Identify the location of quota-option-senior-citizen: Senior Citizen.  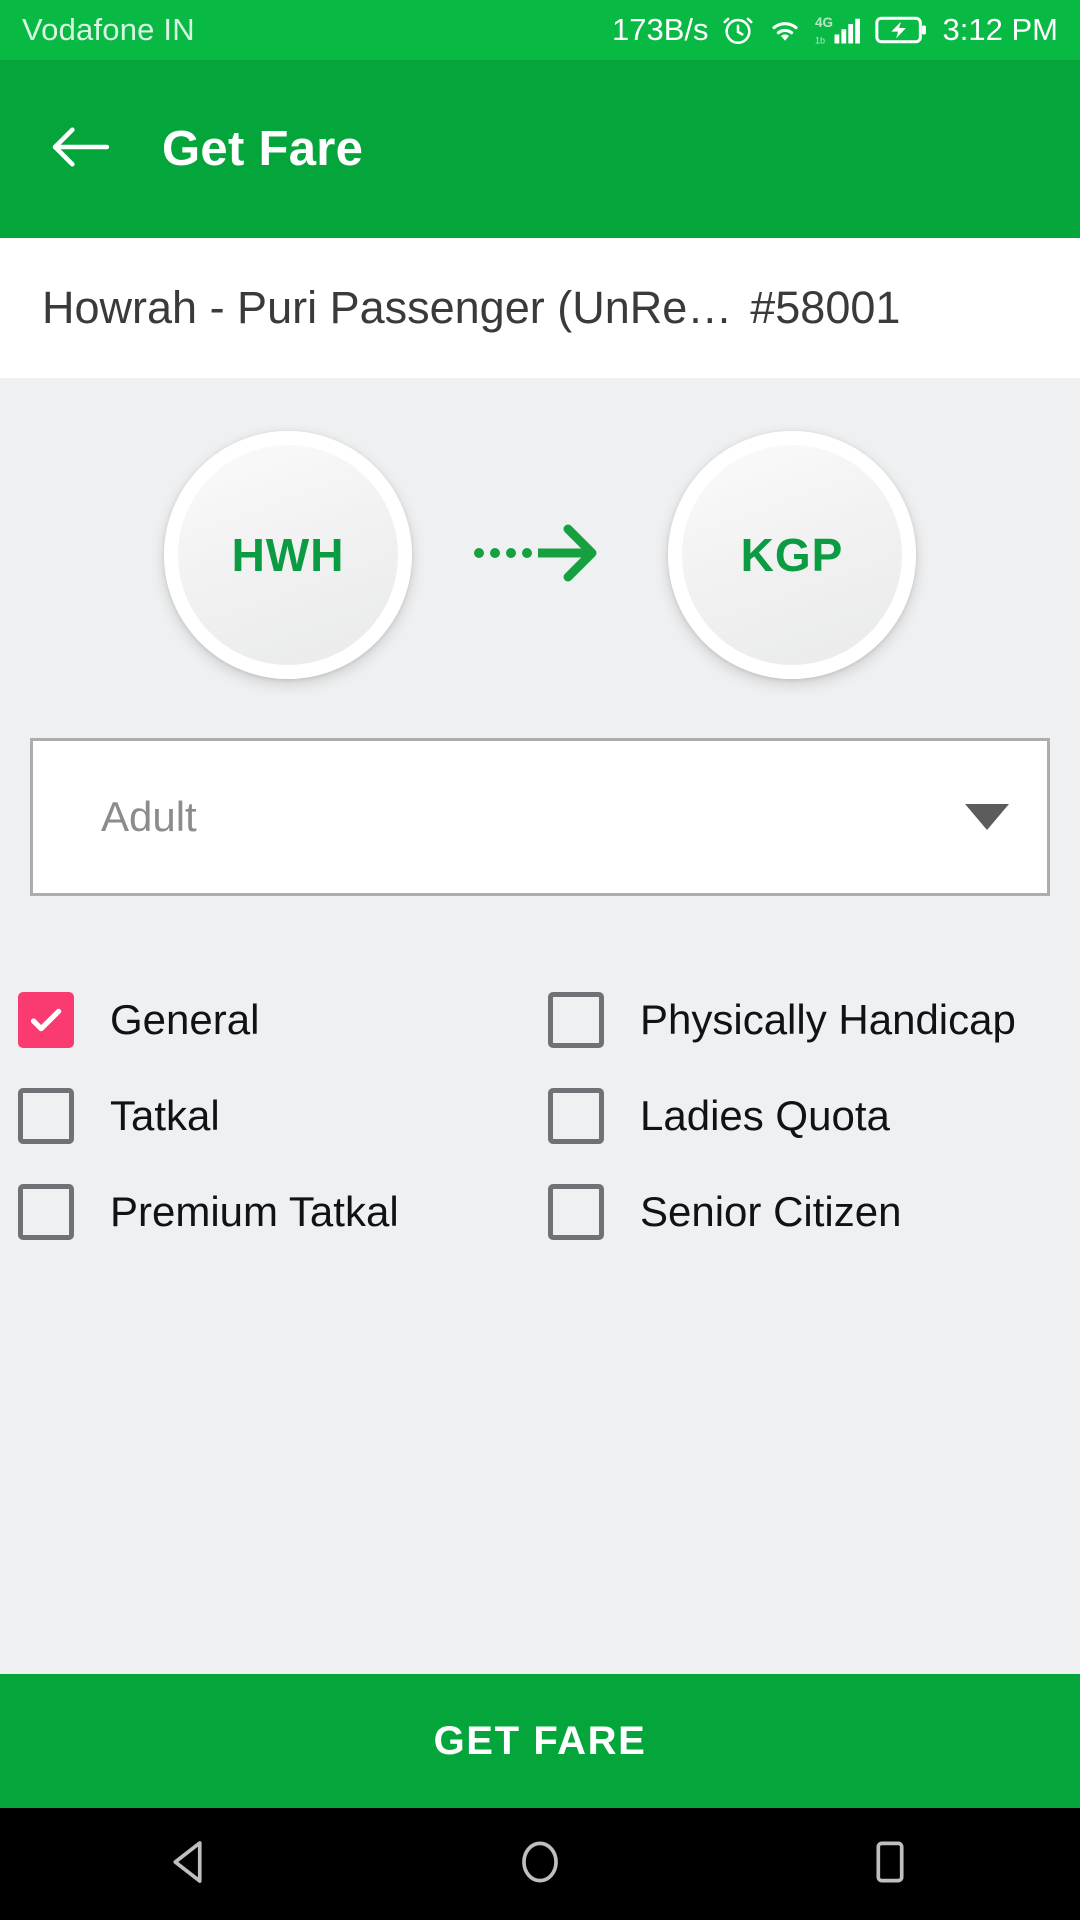
(814, 1212).